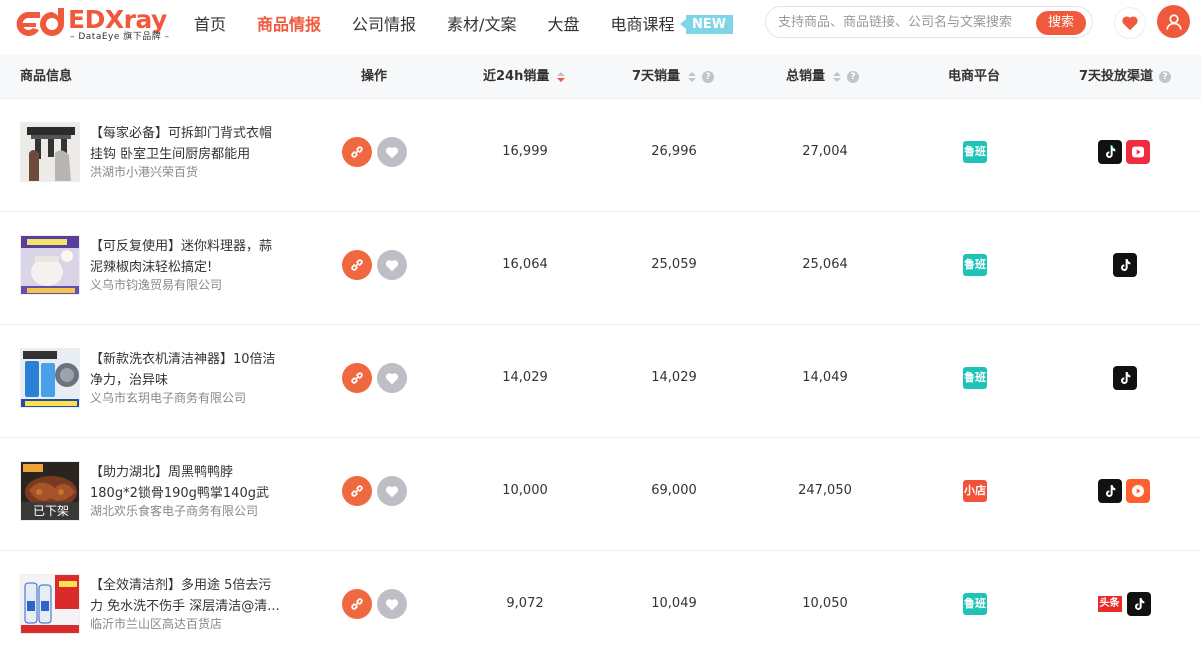  What do you see at coordinates (185, 257) in the screenshot?
I see `product-title: 【可反复使用】迷你料理器，蒜泥辣椒肉沫轻松搞定!` at bounding box center [185, 257].